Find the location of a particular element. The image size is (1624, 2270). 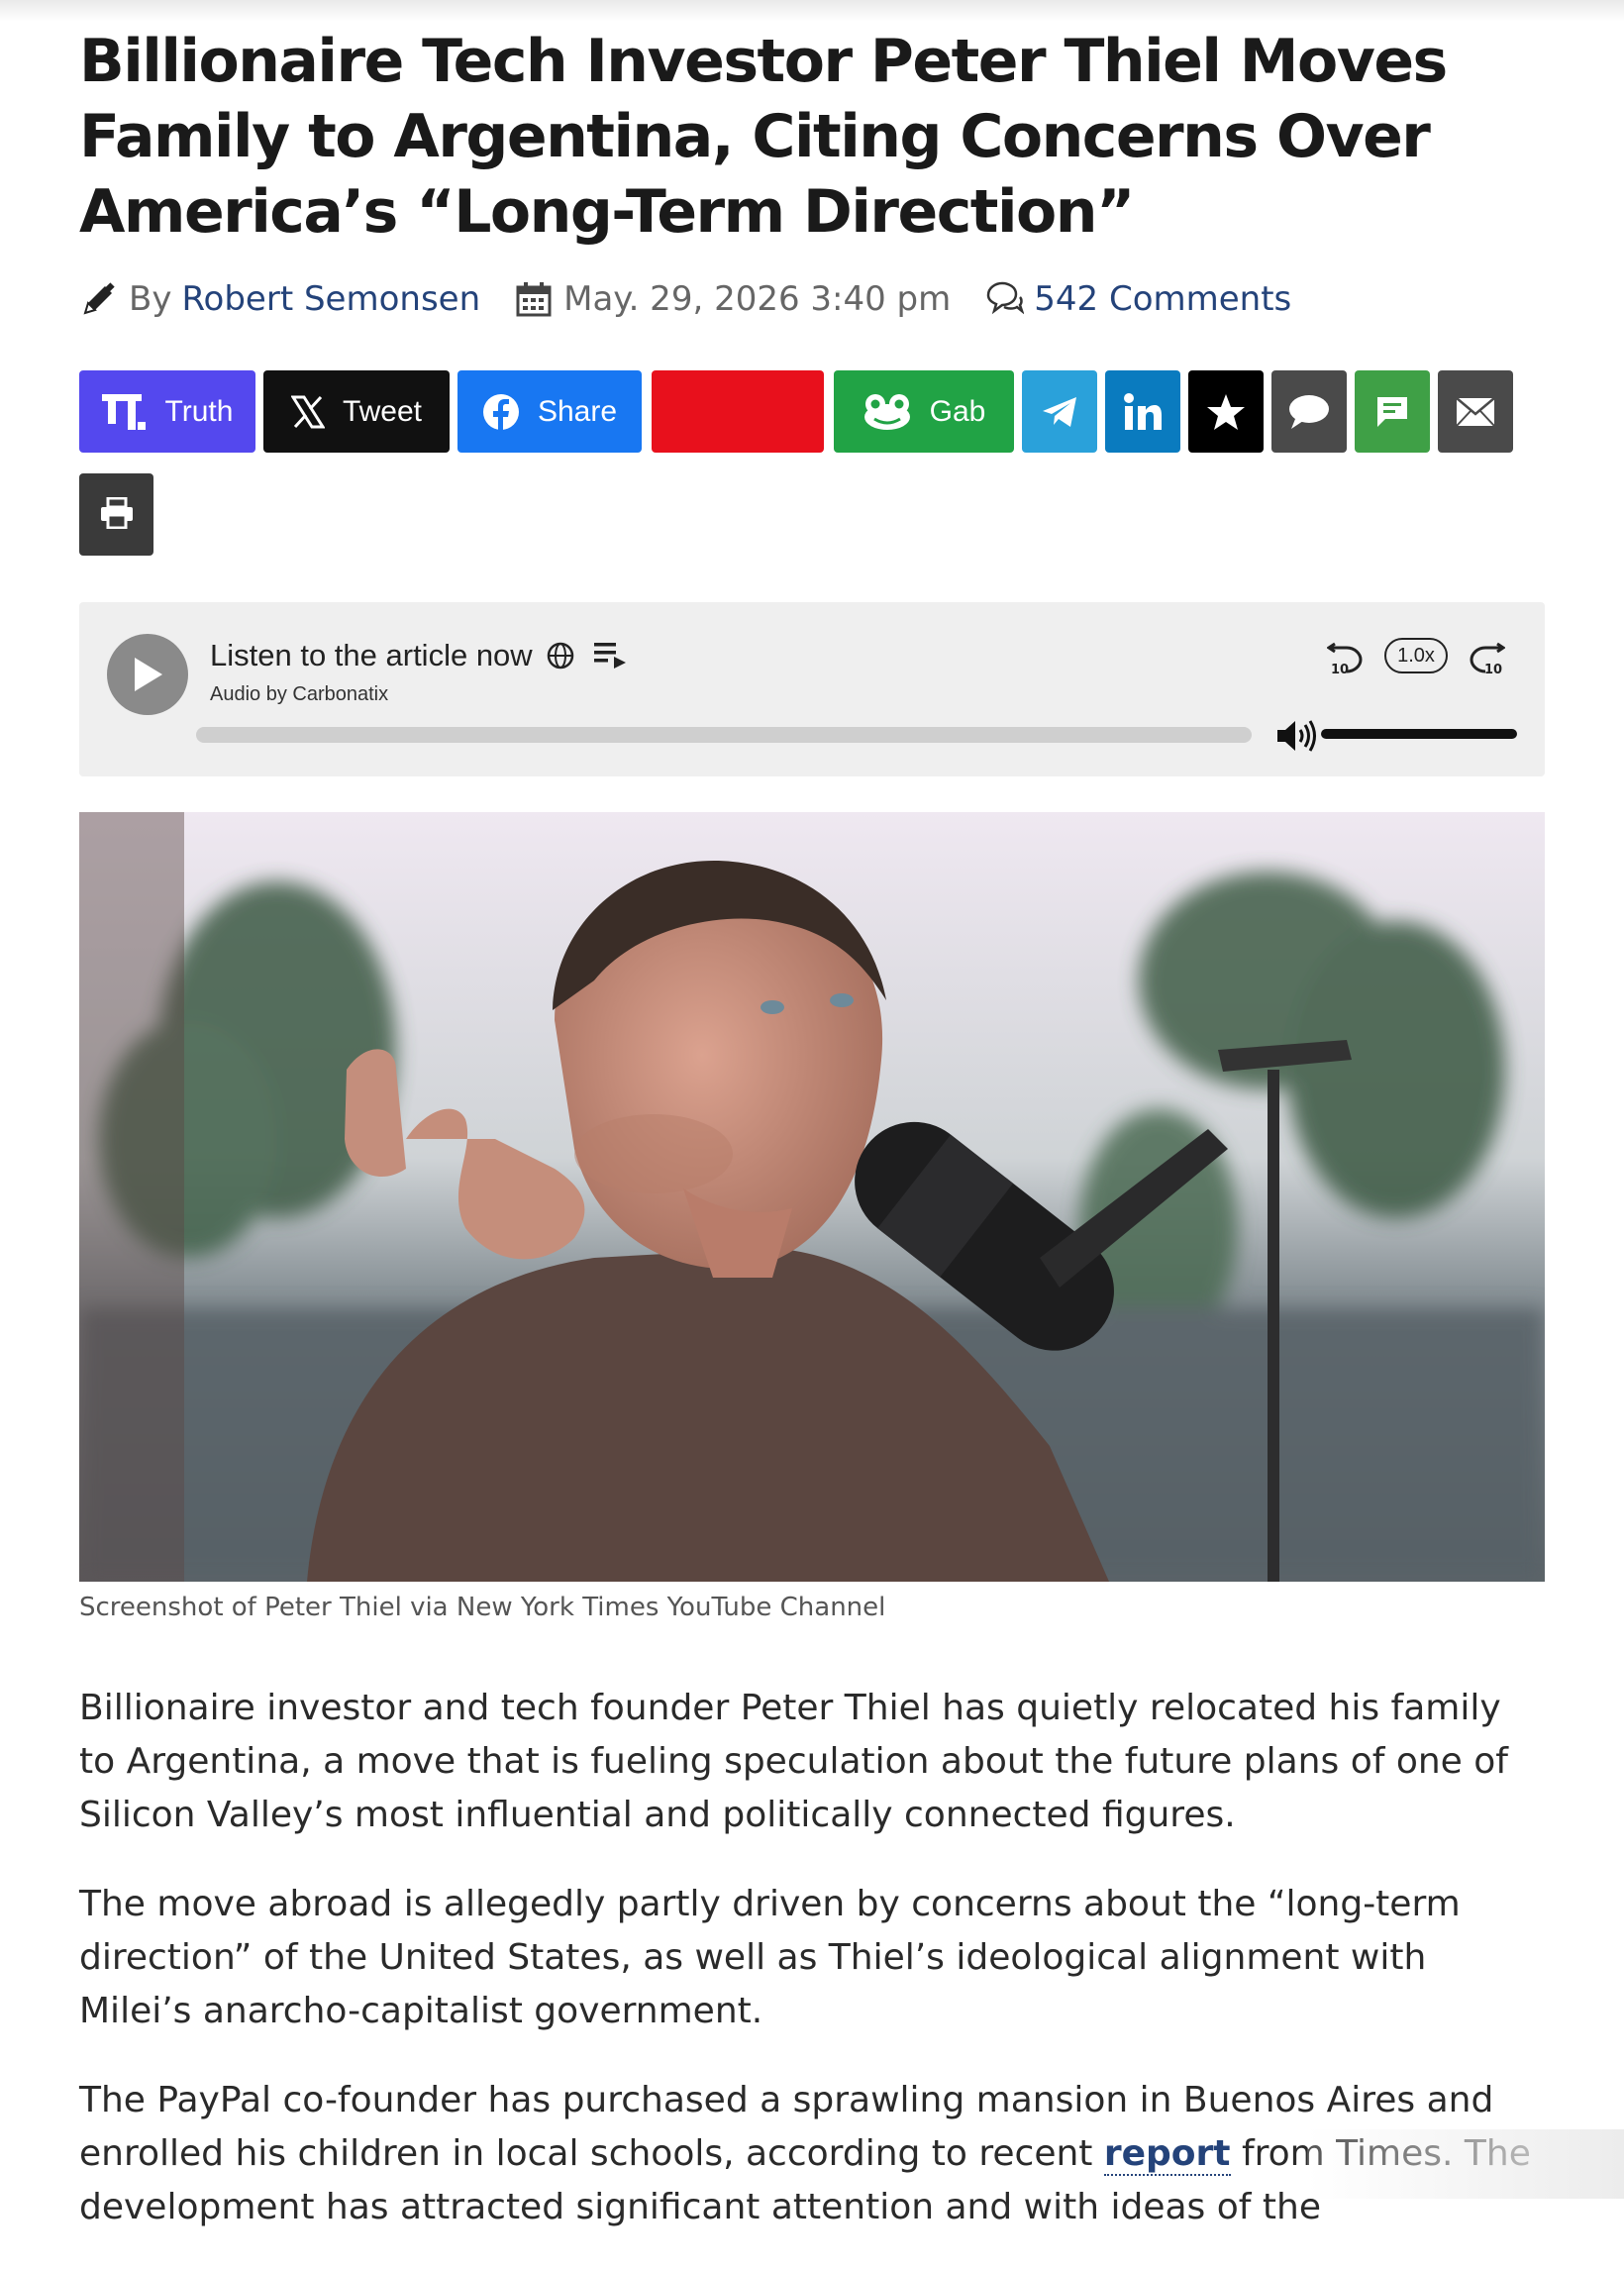

volume-slider is located at coordinates (1419, 734).